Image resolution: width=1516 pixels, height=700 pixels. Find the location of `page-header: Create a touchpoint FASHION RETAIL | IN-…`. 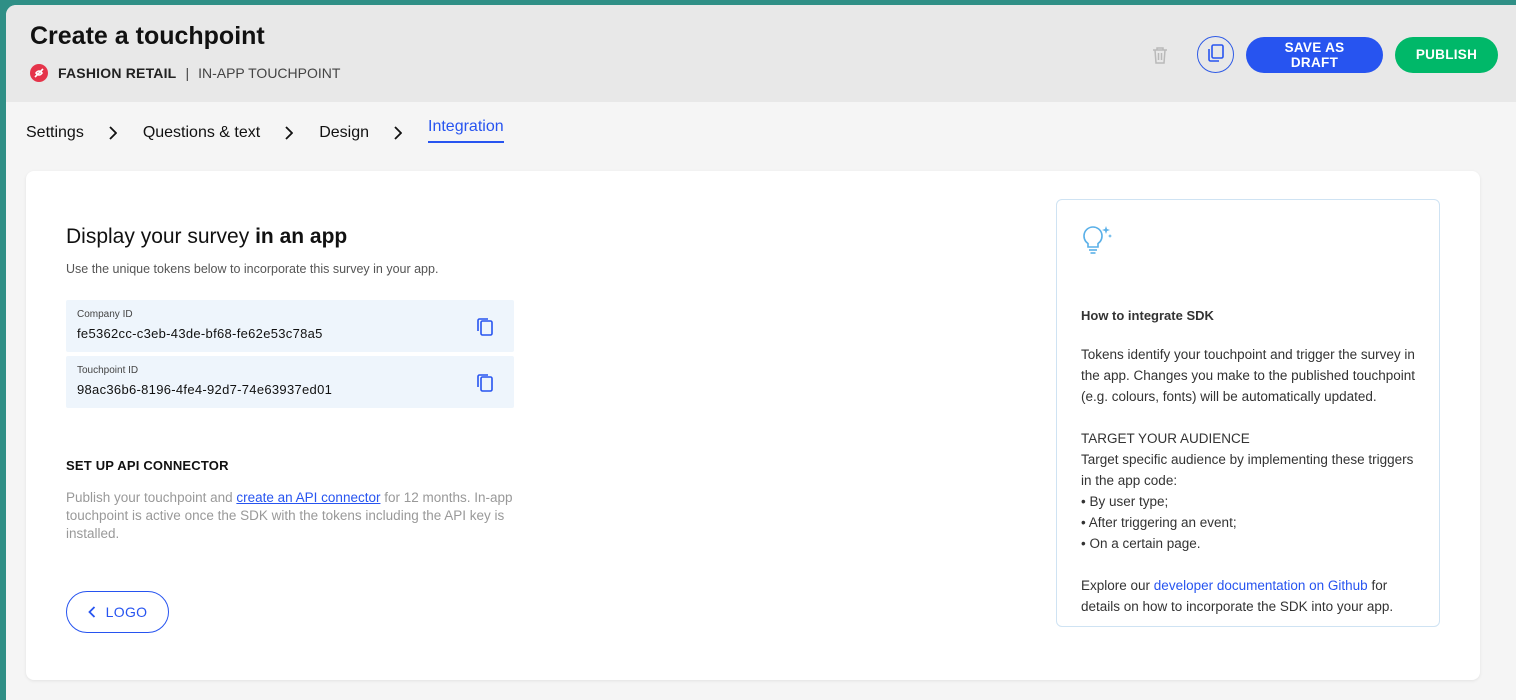

page-header: Create a touchpoint FASHION RETAIL | IN-… is located at coordinates (761, 53).